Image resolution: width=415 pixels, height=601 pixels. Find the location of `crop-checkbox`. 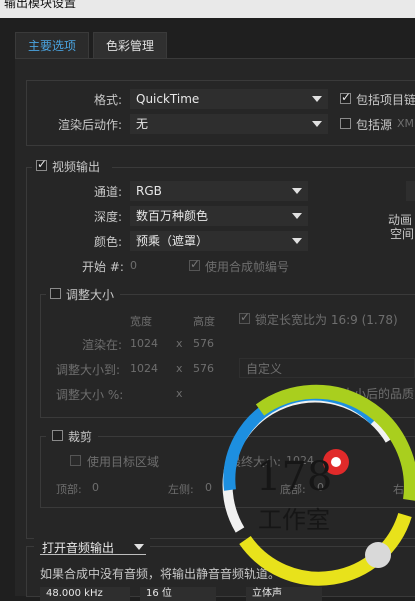

crop-checkbox is located at coordinates (57, 435).